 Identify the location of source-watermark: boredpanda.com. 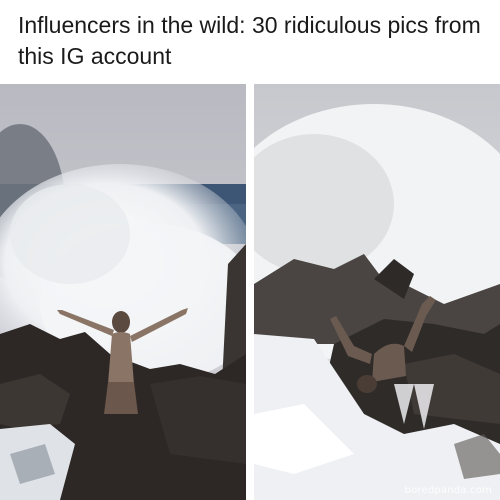
(448, 490).